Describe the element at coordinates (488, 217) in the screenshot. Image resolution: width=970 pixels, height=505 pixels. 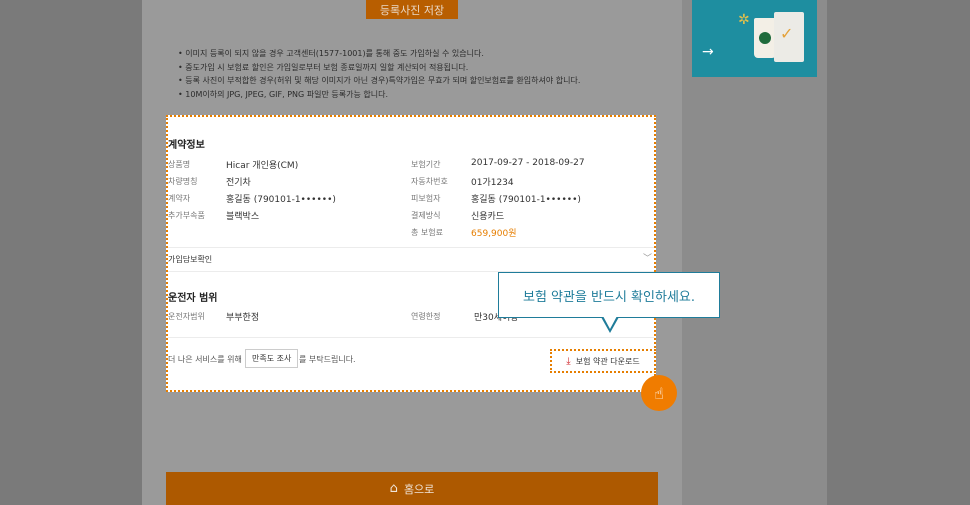
I see `payment-value: 신용카드` at that location.